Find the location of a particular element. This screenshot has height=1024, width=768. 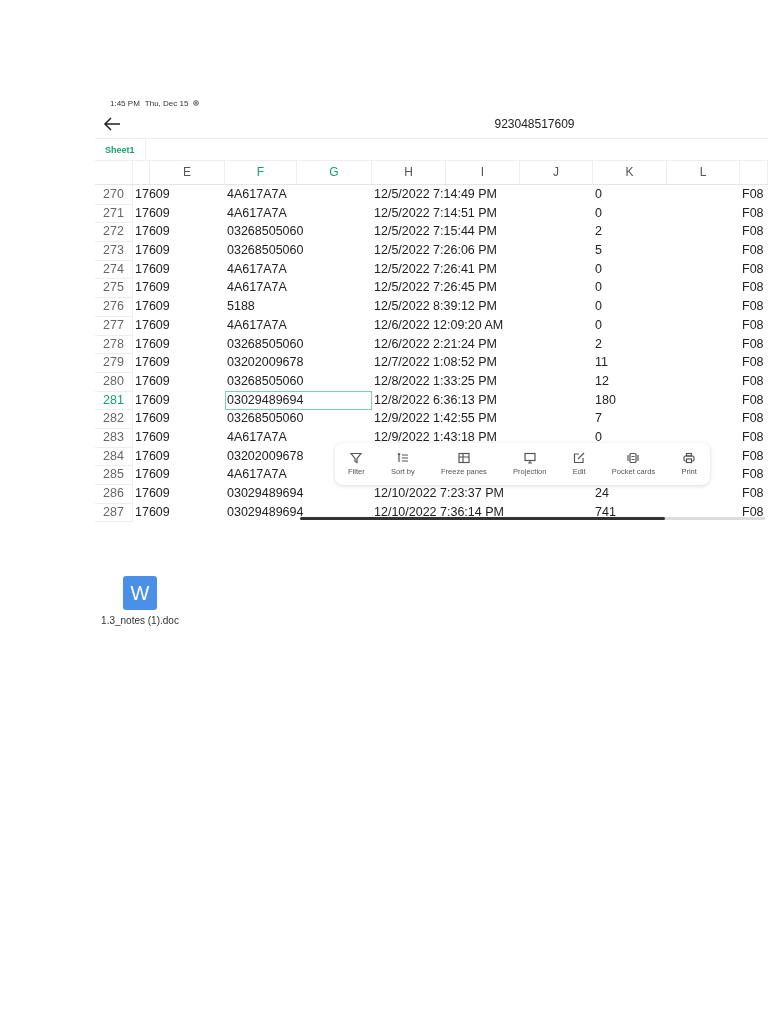

row-number: 273 is located at coordinates (114, 251).